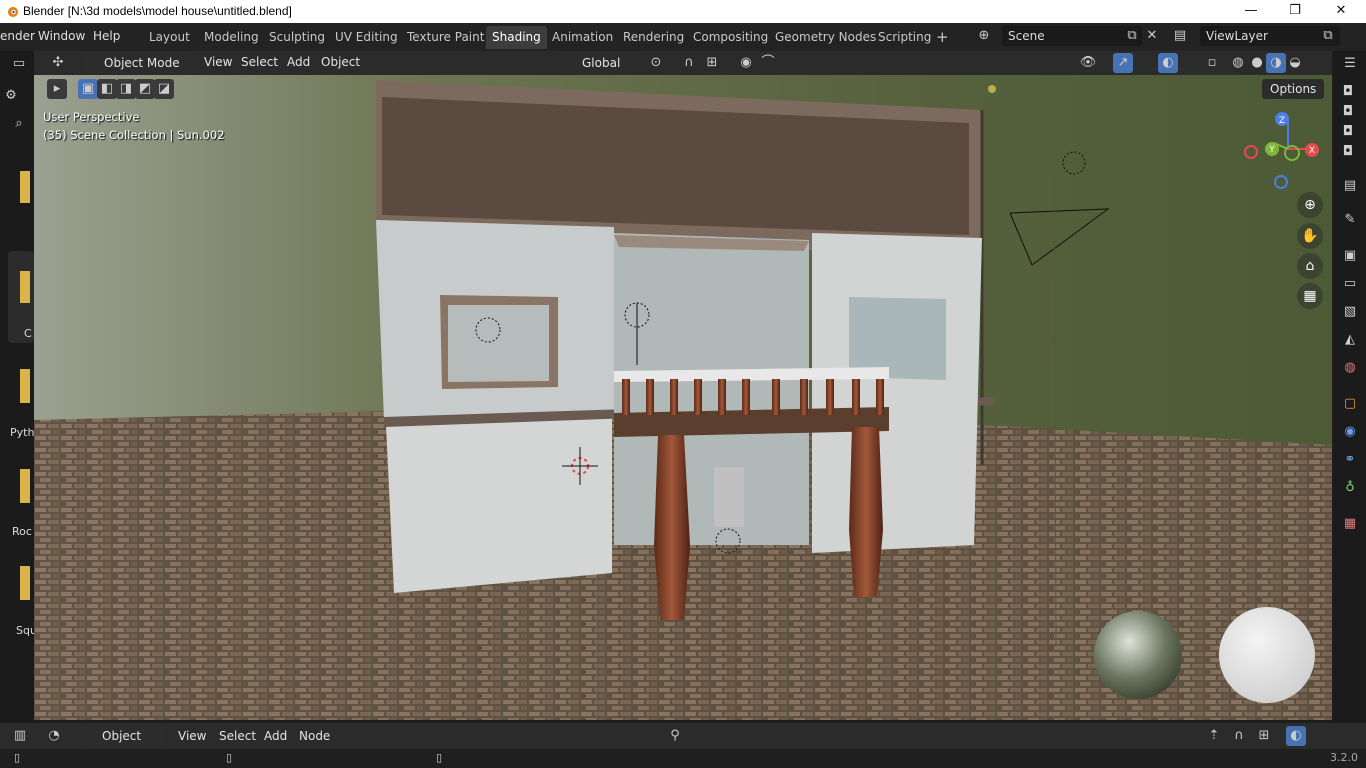 Image resolution: width=1366 pixels, height=768 pixels. Describe the element at coordinates (1350, 432) in the screenshot. I see `physics-properties-icon: ◉` at that location.